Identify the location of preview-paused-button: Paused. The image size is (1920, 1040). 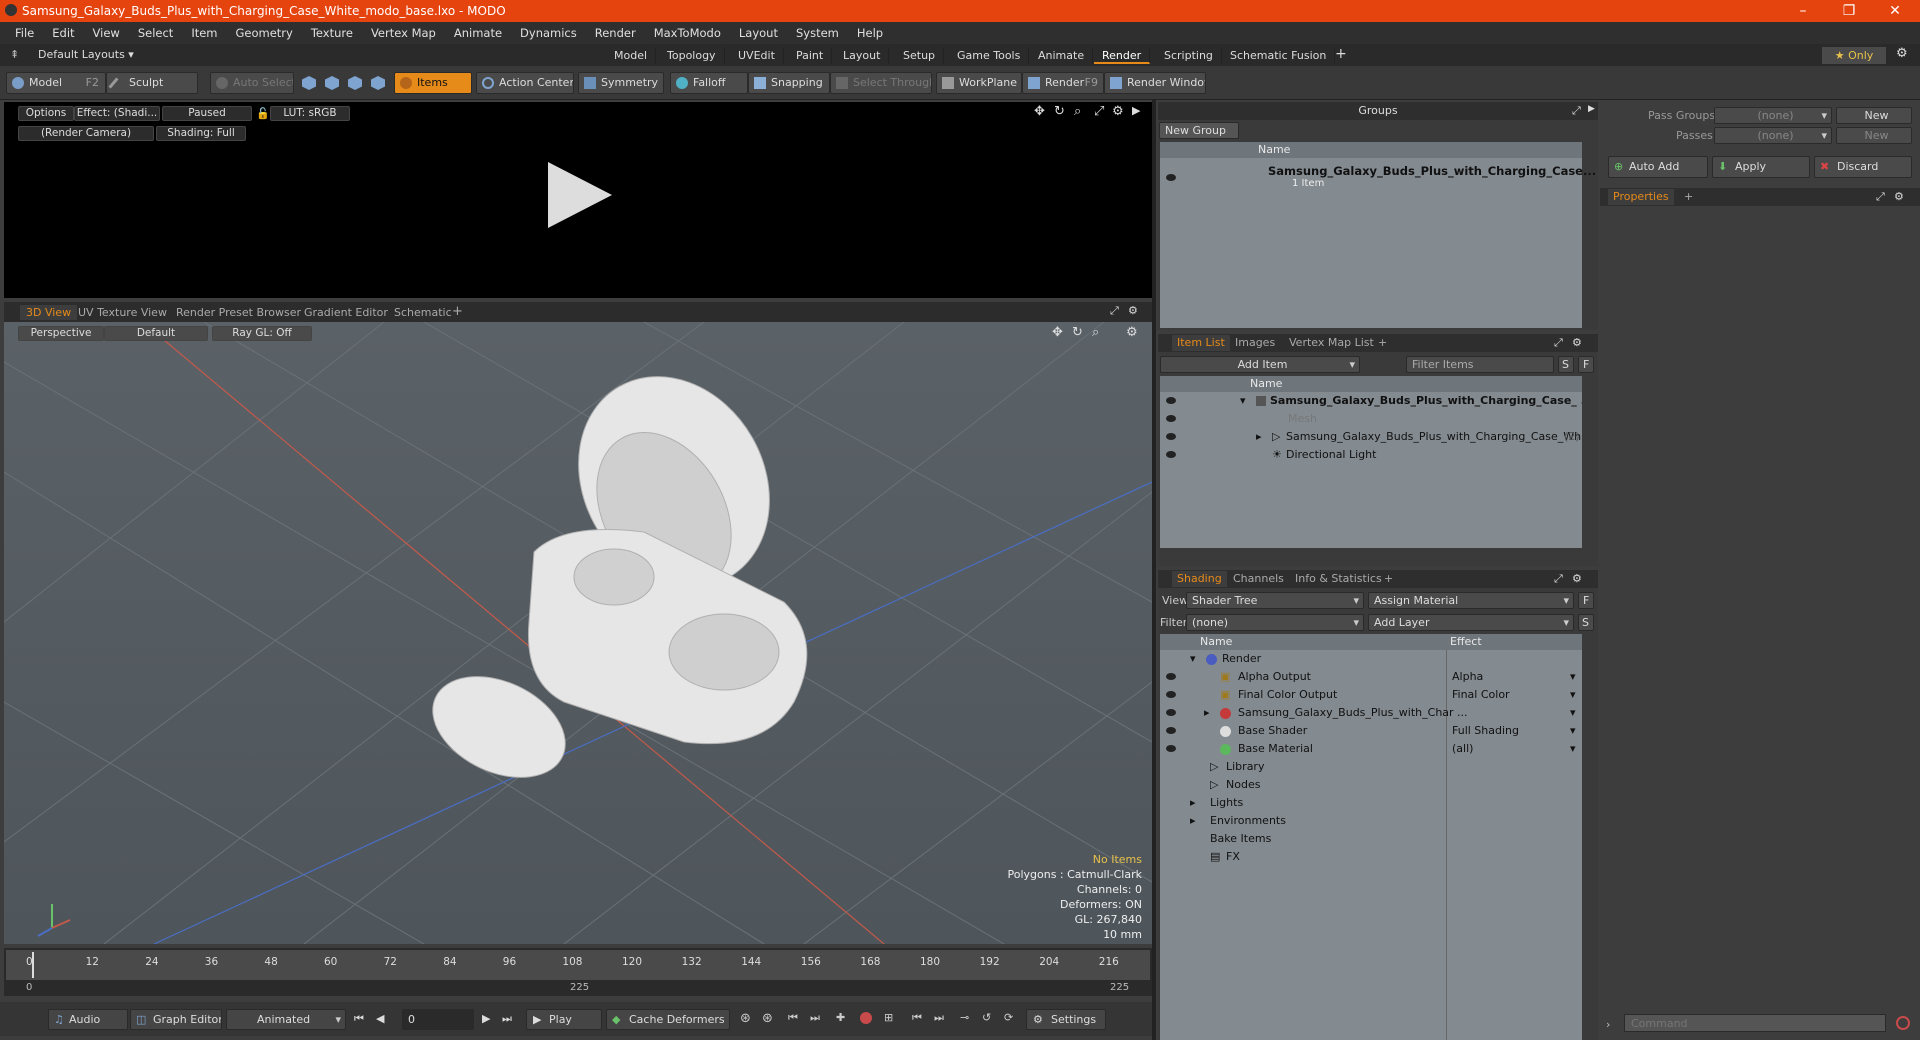
(207, 113).